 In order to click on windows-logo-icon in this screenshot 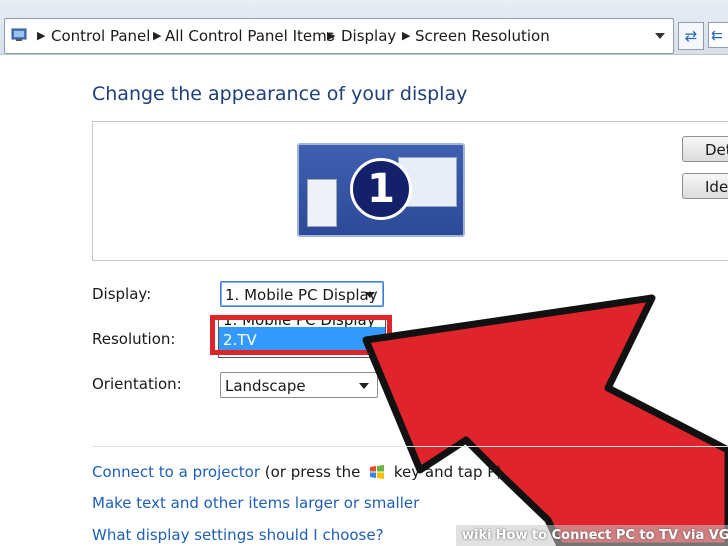, I will do `click(377, 472)`.